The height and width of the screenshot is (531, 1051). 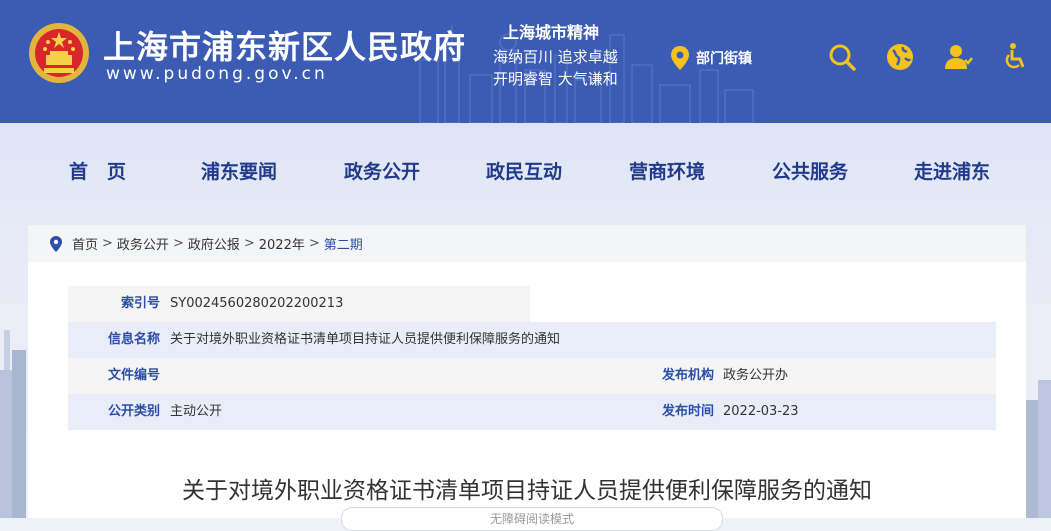 What do you see at coordinates (382, 172) in the screenshot?
I see `nav-item-government-info: 政务公开` at bounding box center [382, 172].